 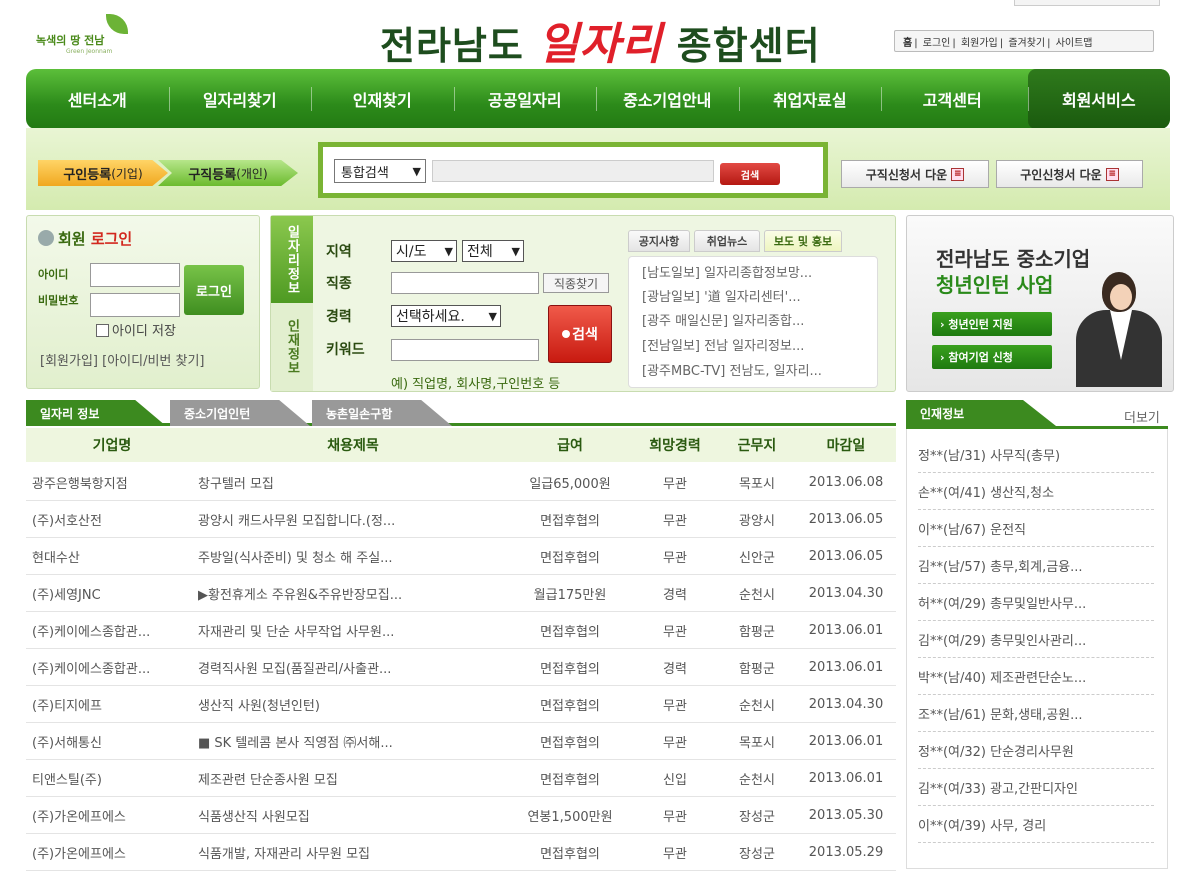 What do you see at coordinates (741, 46) in the screenshot?
I see `site-title-post: 종합센터` at bounding box center [741, 46].